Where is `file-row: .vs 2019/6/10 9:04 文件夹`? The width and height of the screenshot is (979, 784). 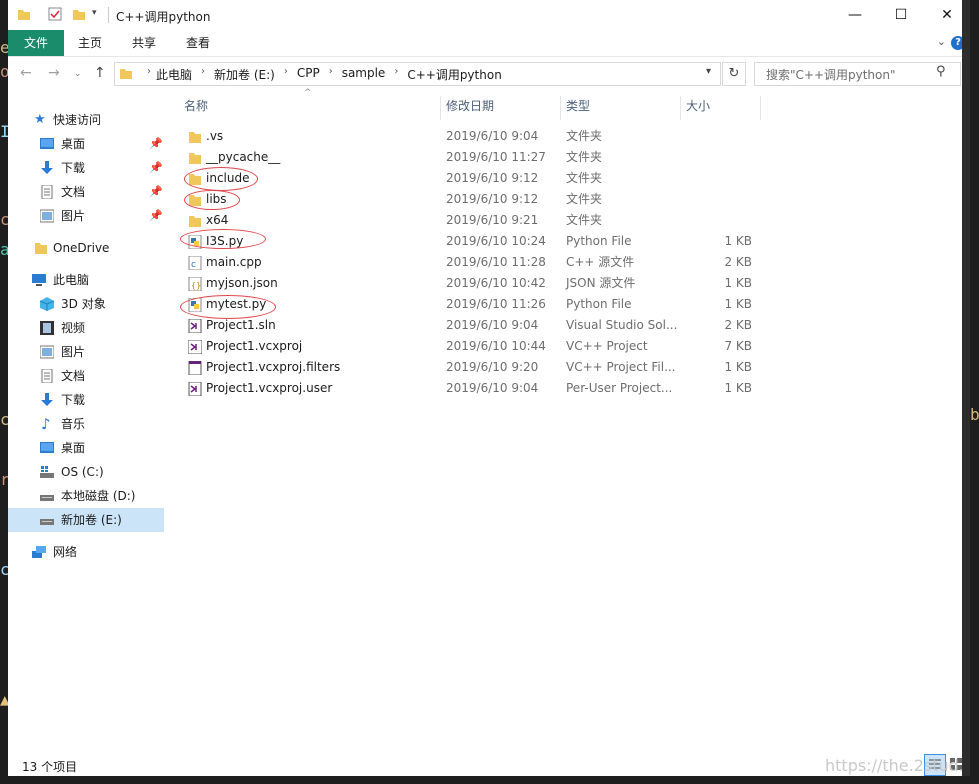
file-row: .vs 2019/6/10 9:04 文件夹 is located at coordinates (473, 136).